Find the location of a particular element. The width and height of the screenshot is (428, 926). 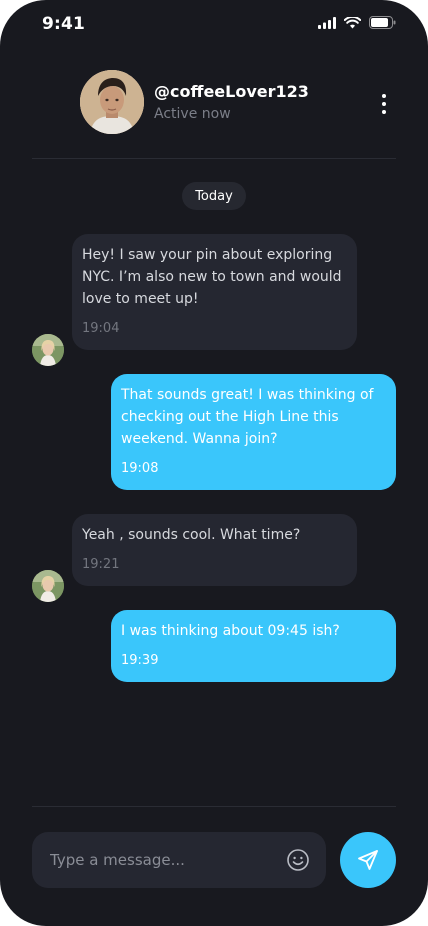

more-vertical-icon is located at coordinates (384, 96).